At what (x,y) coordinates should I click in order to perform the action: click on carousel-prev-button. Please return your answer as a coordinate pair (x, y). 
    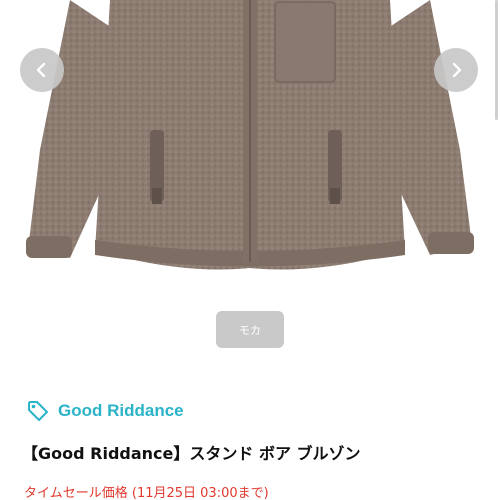
    Looking at the image, I should click on (42, 70).